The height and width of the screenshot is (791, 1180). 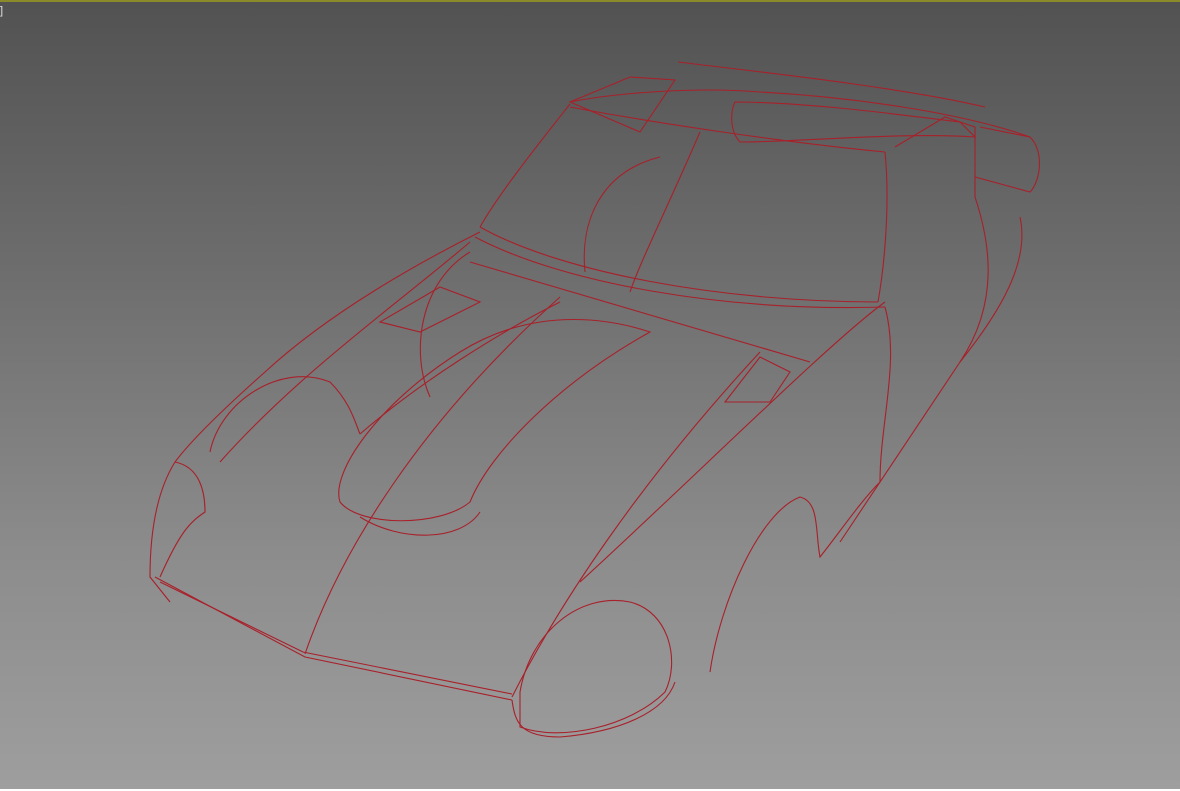 What do you see at coordinates (285, 414) in the screenshot?
I see `left-wheel-arch` at bounding box center [285, 414].